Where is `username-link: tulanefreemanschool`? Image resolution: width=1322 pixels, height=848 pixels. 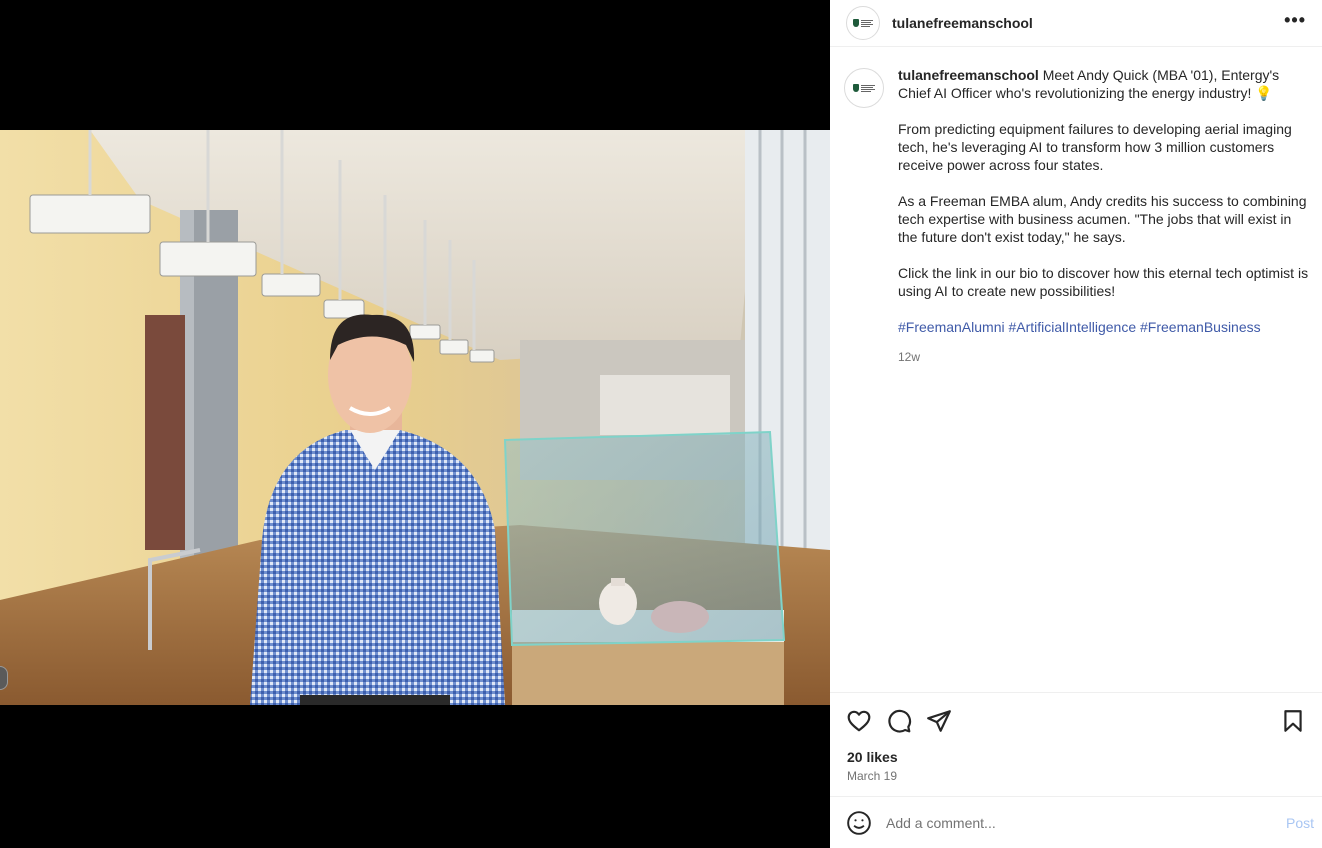
username-link: tulanefreemanschool is located at coordinates (962, 23).